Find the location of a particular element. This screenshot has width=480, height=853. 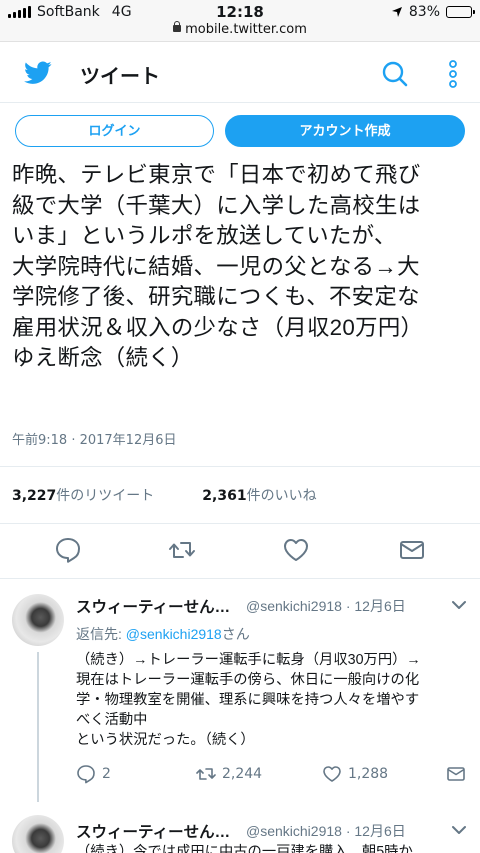

retweets-count: 3,227 is located at coordinates (34, 496).